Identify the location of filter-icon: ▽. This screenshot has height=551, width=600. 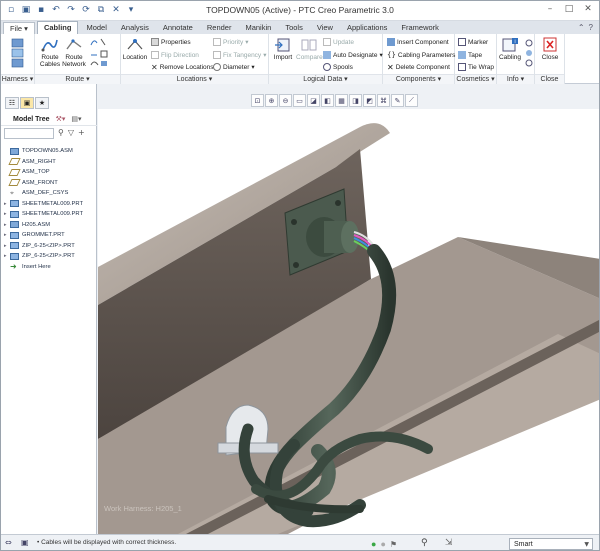
(71, 132).